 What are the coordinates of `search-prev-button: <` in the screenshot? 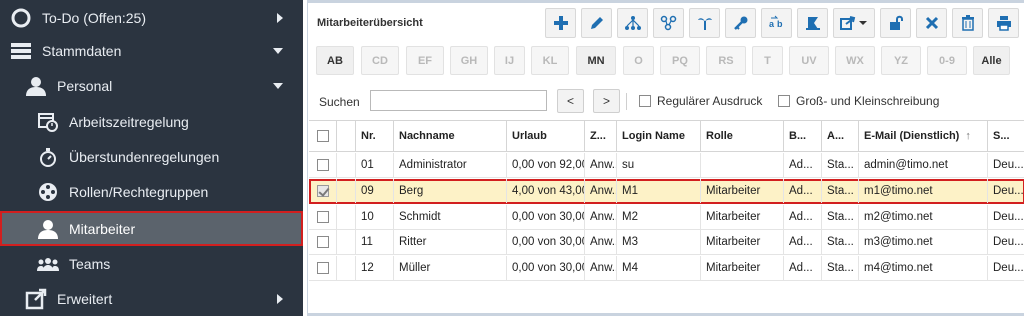 It's located at (570, 101).